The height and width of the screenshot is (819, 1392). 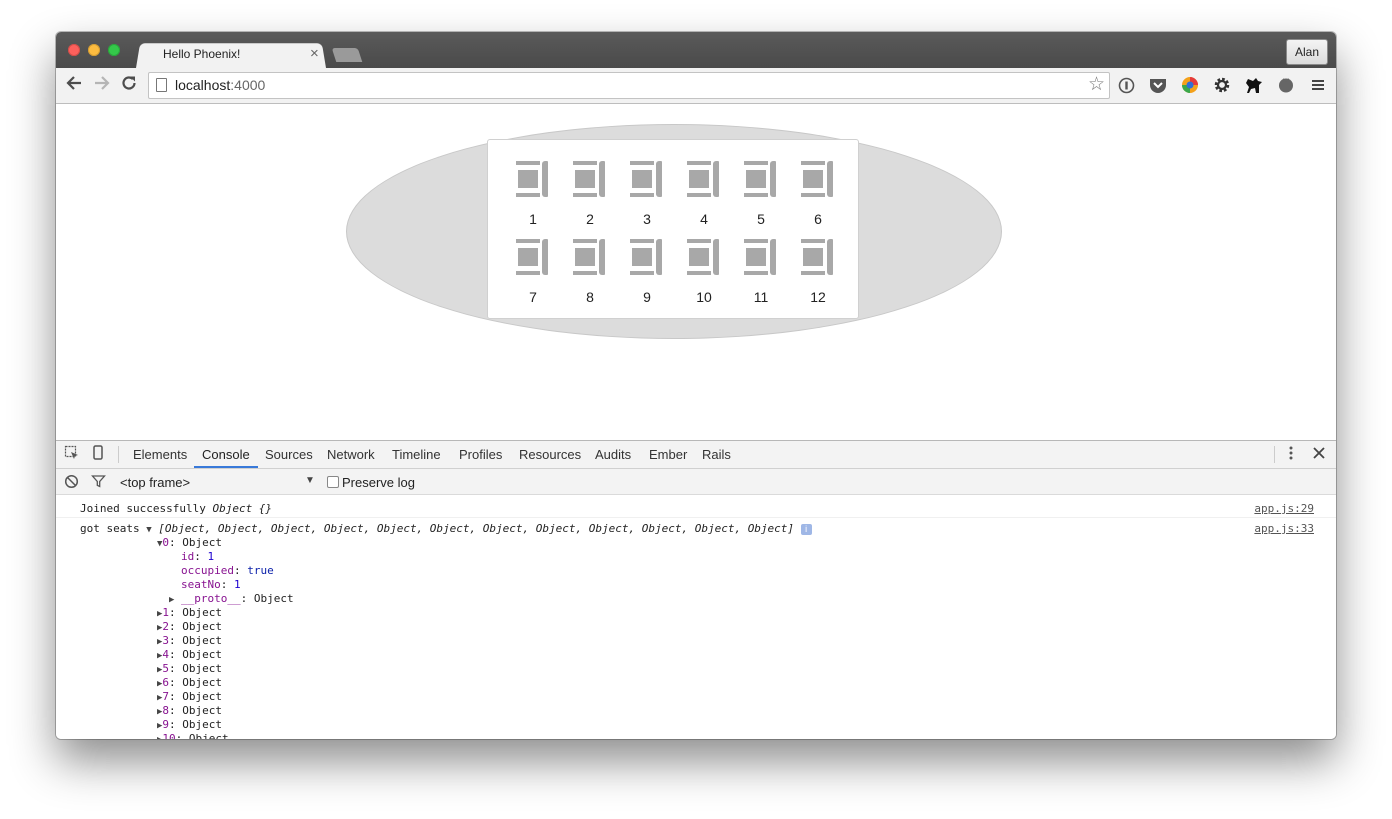 I want to click on preserve-log-label: Preserve log, so click(x=378, y=482).